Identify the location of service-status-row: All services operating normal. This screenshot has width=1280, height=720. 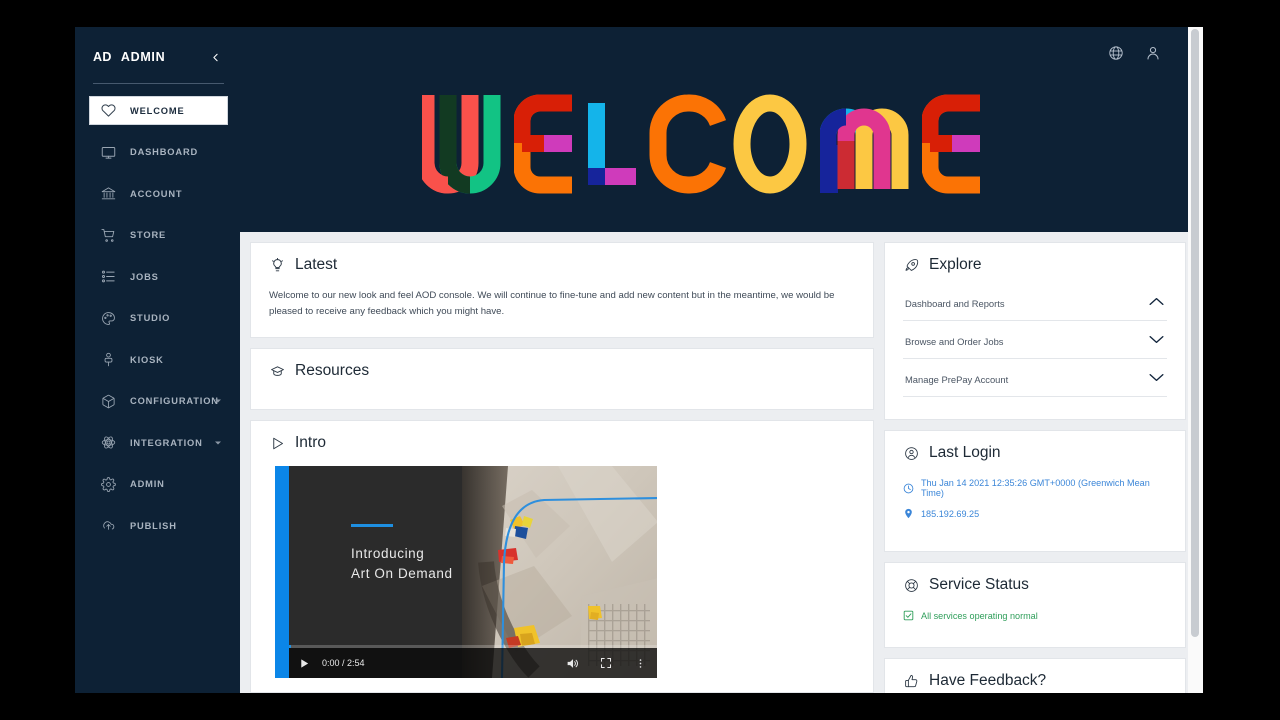
(1035, 615).